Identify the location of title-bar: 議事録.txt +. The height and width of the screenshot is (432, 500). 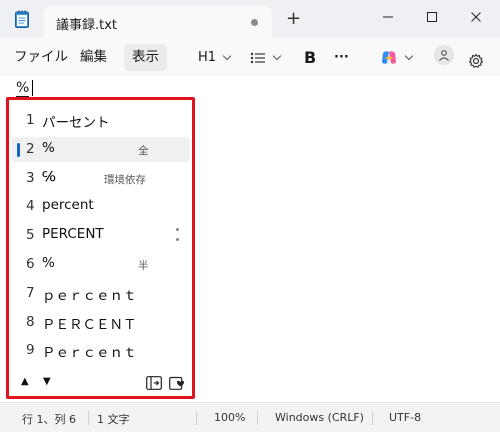
(250, 19).